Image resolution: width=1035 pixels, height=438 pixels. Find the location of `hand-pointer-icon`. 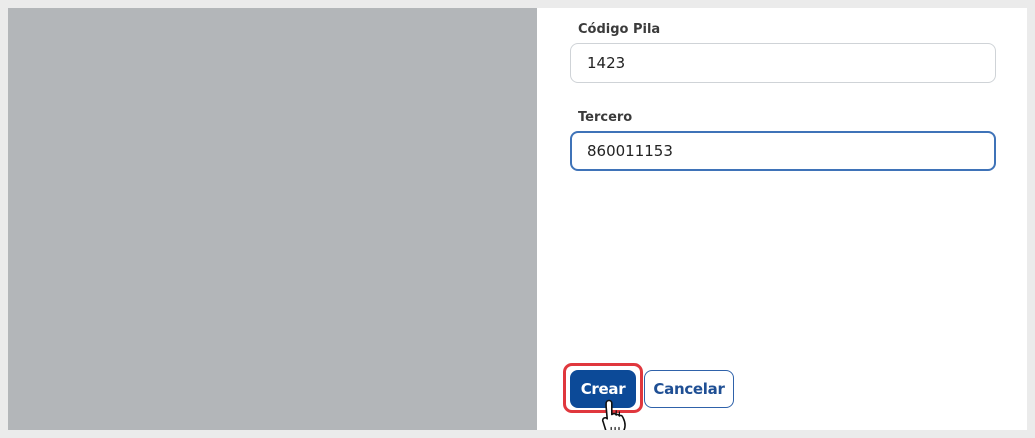

hand-pointer-icon is located at coordinates (613, 414).